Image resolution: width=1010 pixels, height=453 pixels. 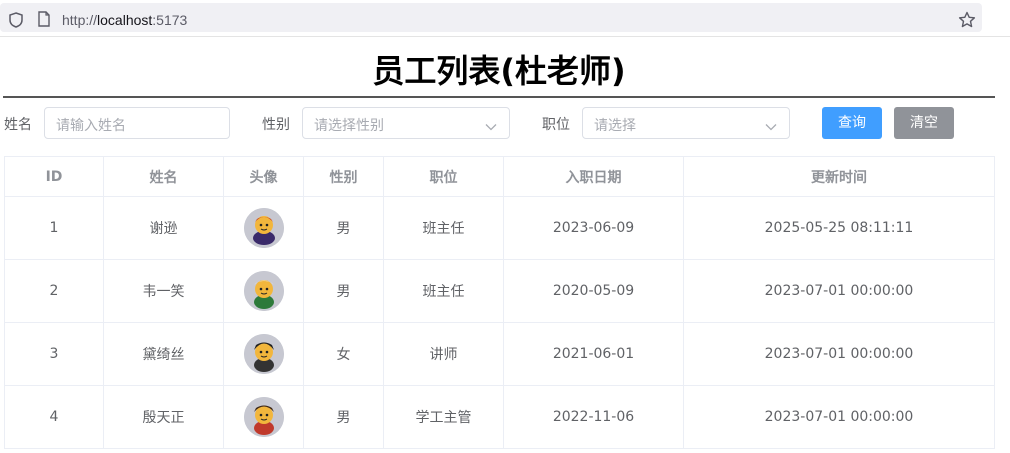 I want to click on job-select: 请选择, so click(x=686, y=123).